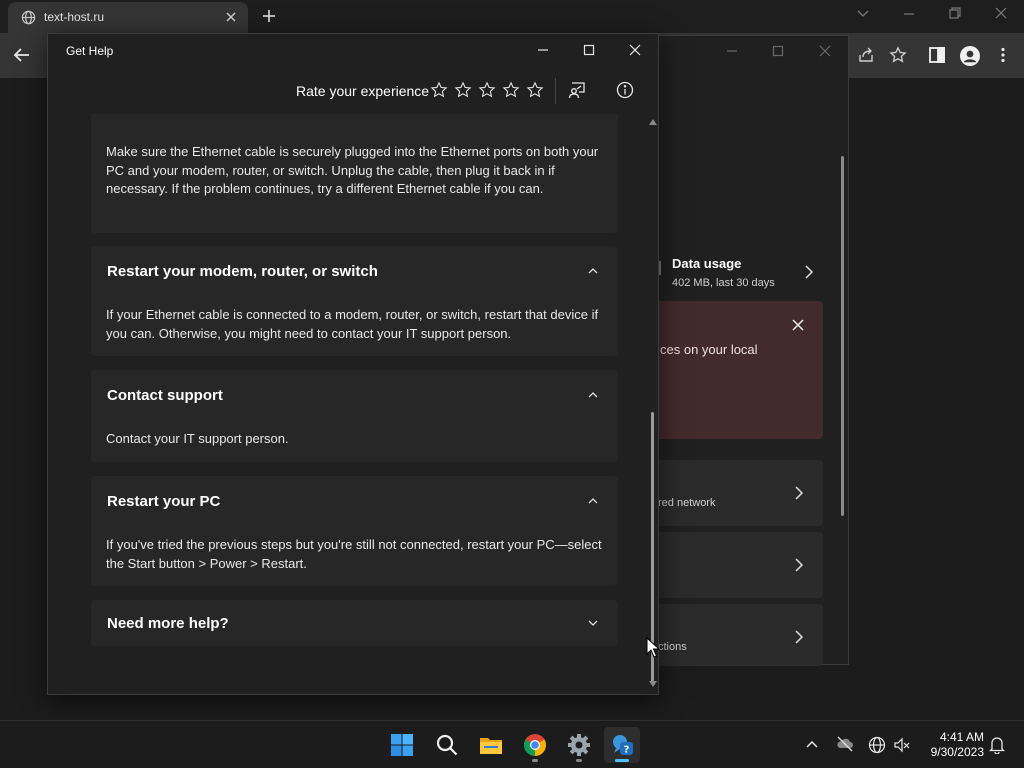 The width and height of the screenshot is (1024, 768). I want to click on start-button, so click(402, 745).